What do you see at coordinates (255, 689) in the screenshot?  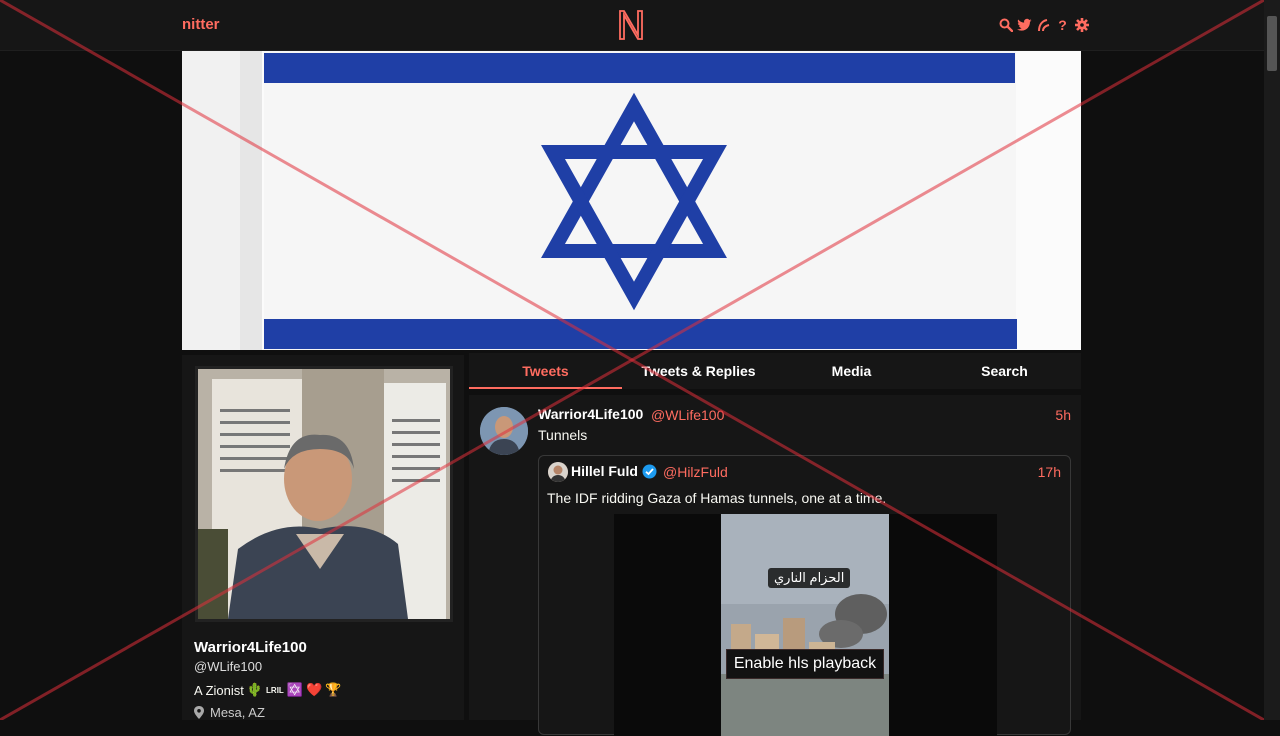 I see `cactus-emoji: 🌵` at bounding box center [255, 689].